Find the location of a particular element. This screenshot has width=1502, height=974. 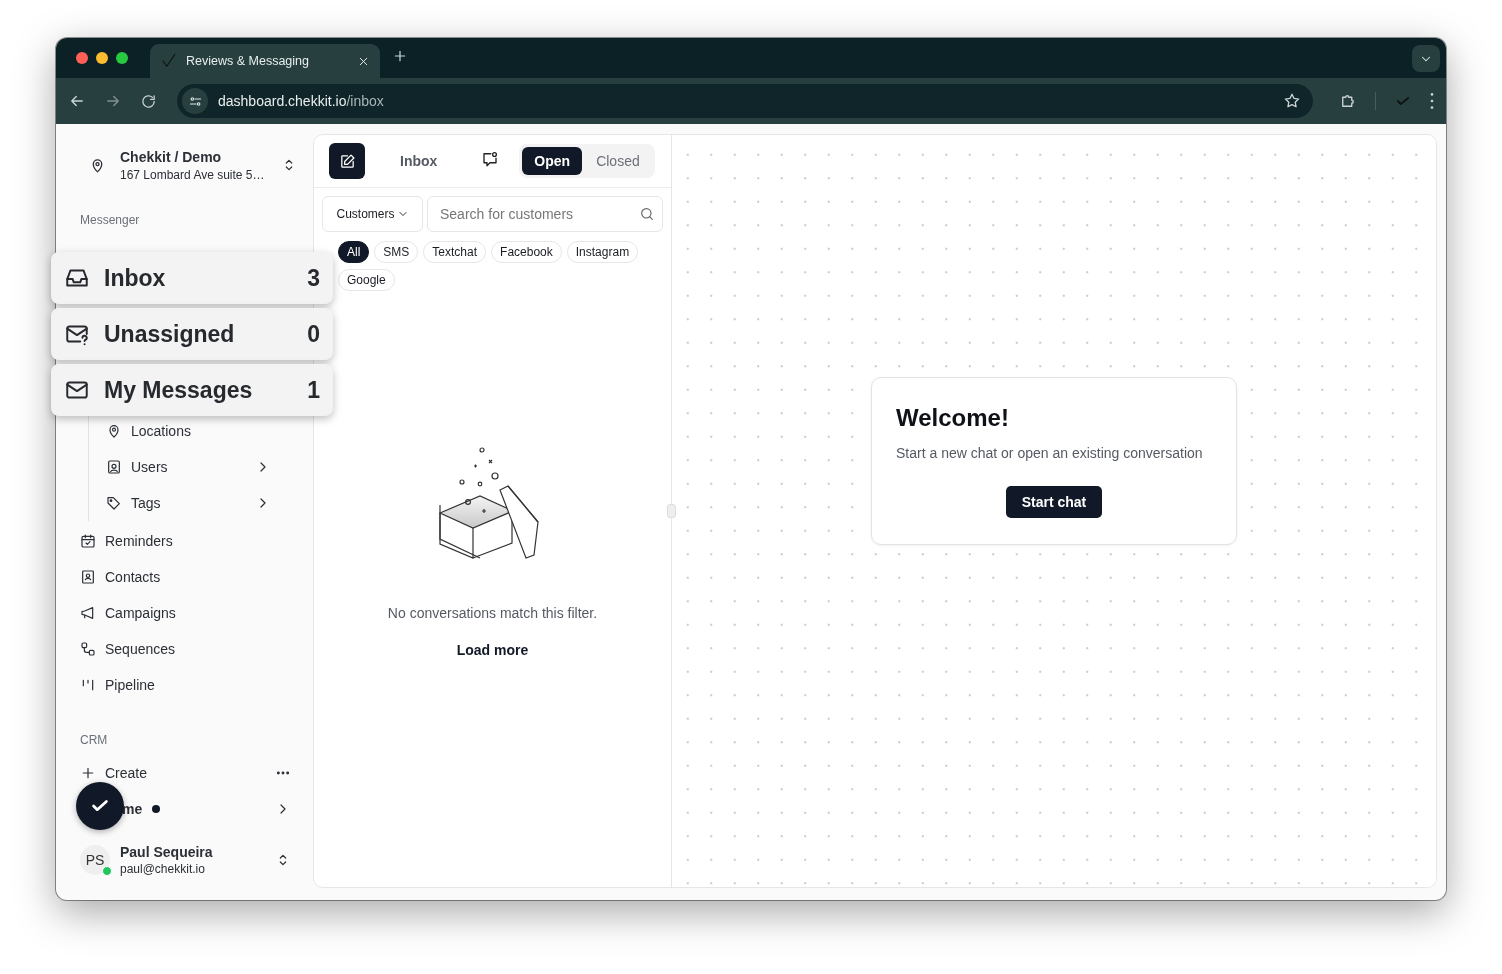

folder-count: 0 is located at coordinates (313, 334).